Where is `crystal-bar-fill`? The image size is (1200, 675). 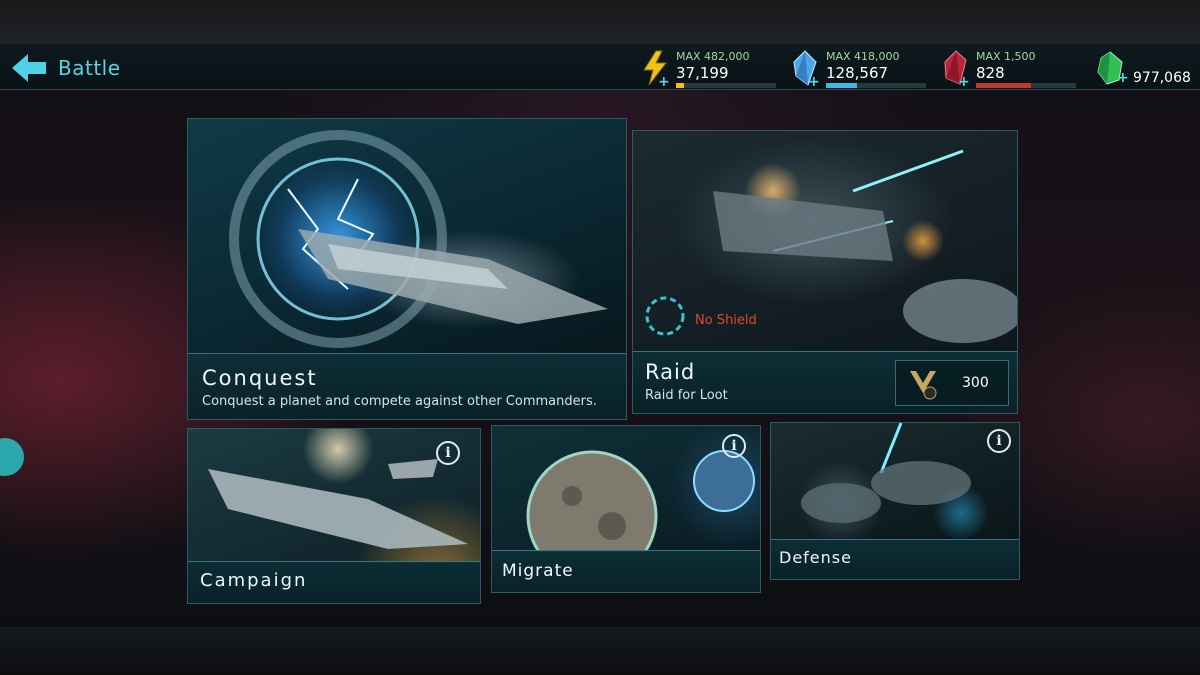
crystal-bar-fill is located at coordinates (841, 85).